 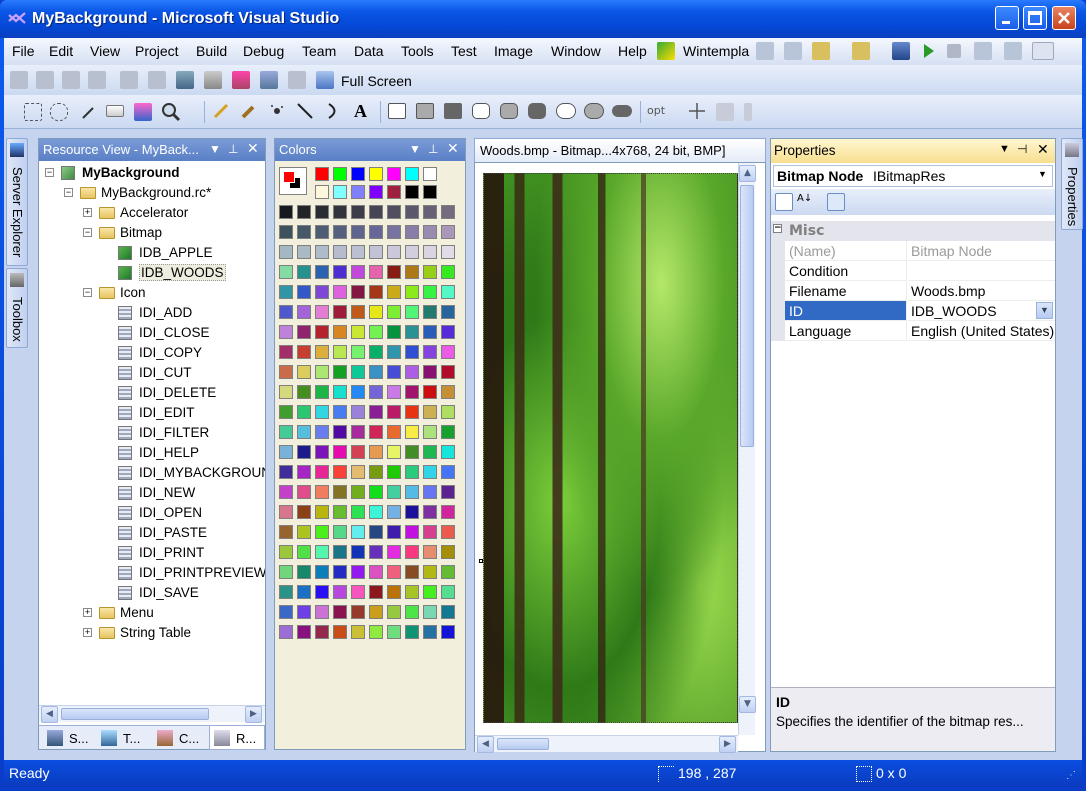 What do you see at coordinates (129, 80) in the screenshot?
I see `find-icon` at bounding box center [129, 80].